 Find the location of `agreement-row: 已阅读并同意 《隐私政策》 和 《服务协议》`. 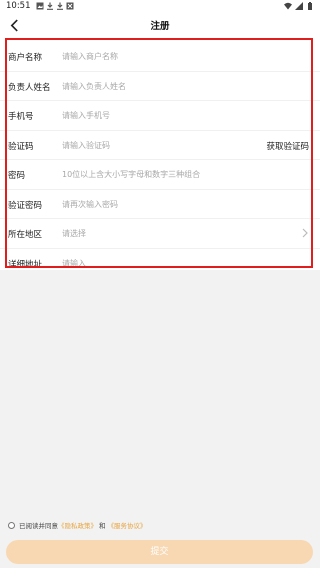

agreement-row: 已阅读并同意 《隐私政策》 和 《服务协议》 is located at coordinates (77, 525).